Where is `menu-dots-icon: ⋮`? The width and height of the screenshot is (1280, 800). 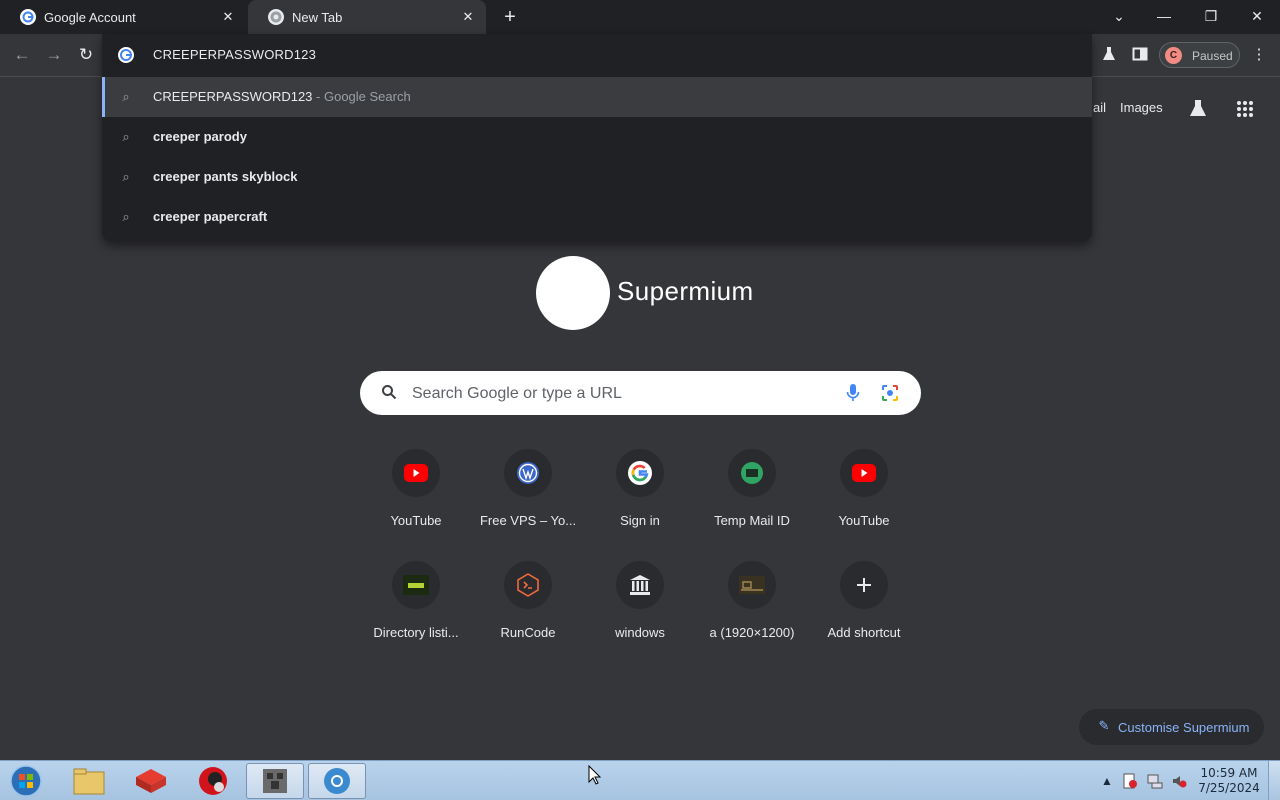 menu-dots-icon: ⋮ is located at coordinates (1259, 55).